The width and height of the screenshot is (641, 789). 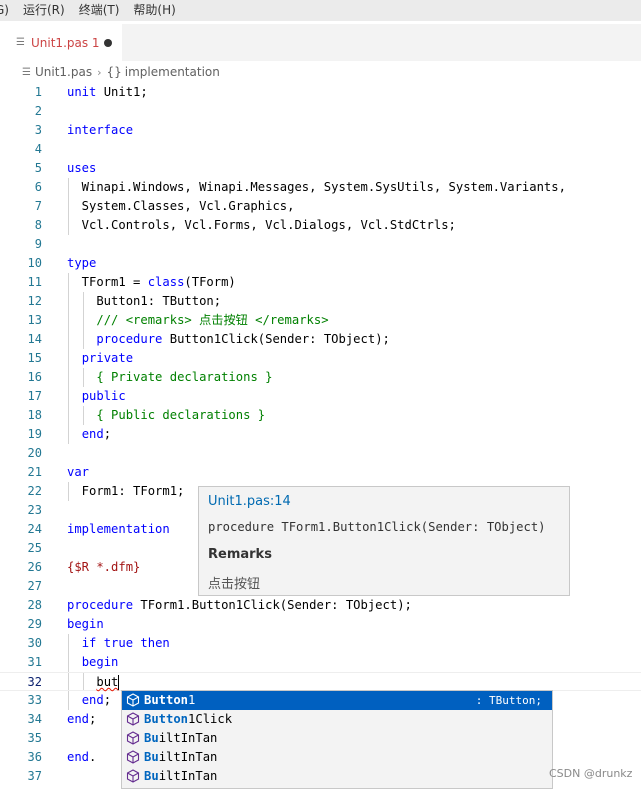 I want to click on code-line: 2, so click(x=320, y=111).